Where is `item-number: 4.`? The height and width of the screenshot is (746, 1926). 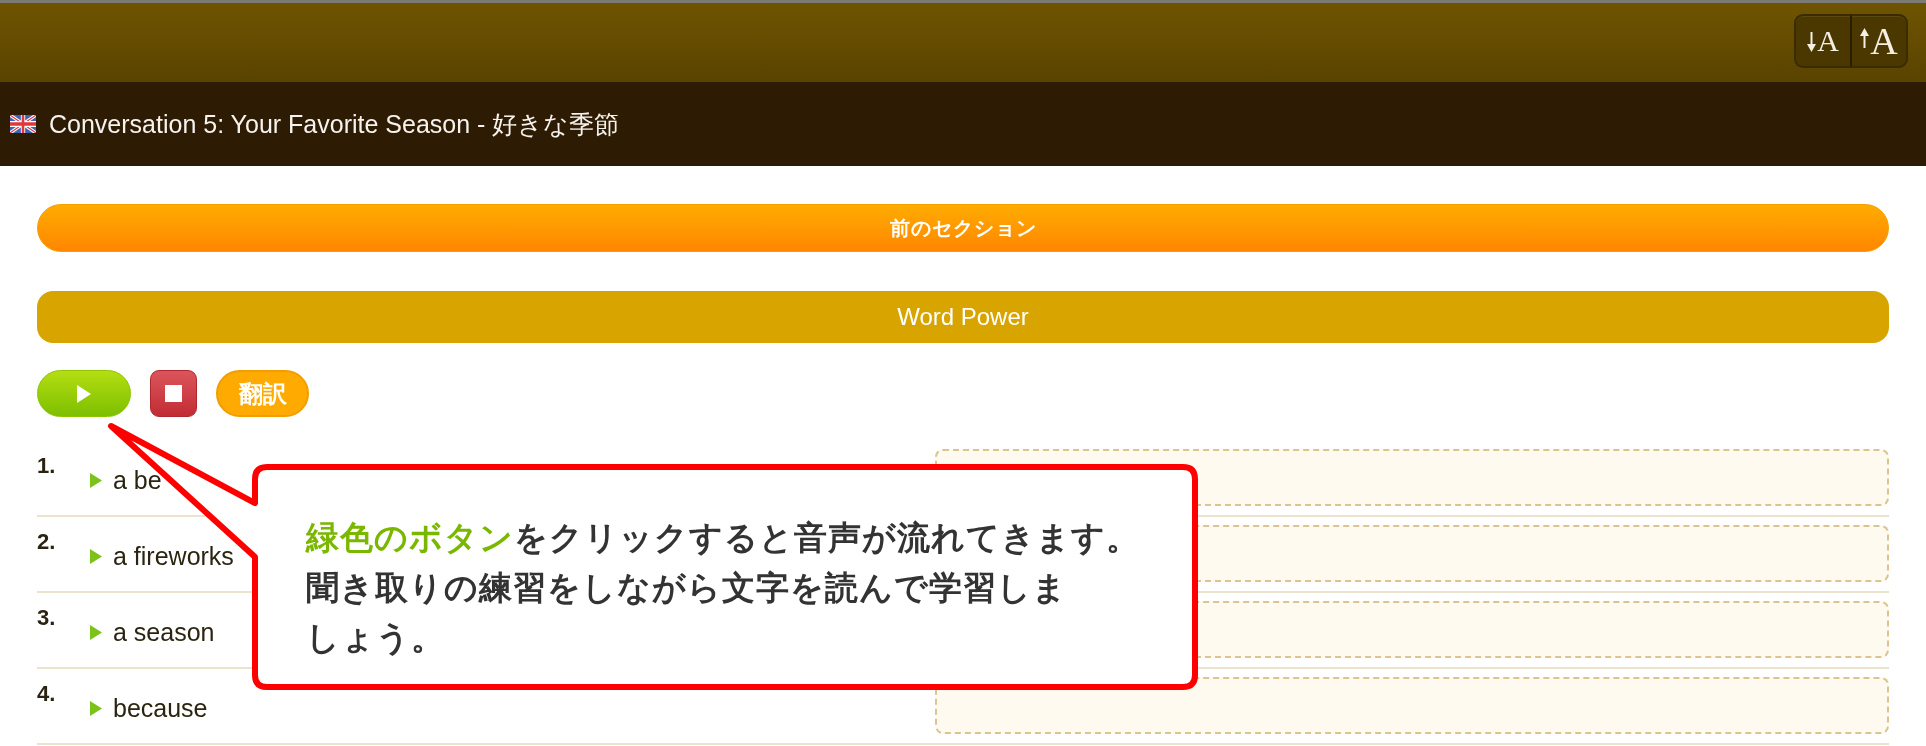 item-number: 4. is located at coordinates (47, 694).